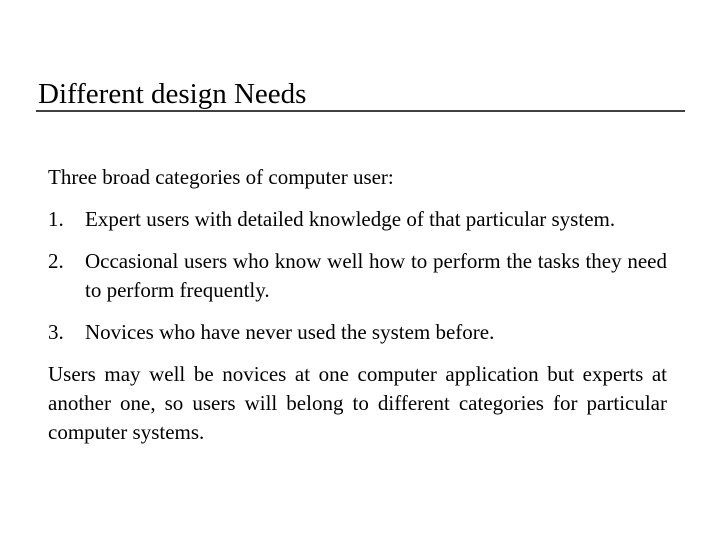  Describe the element at coordinates (221, 177) in the screenshot. I see `intro-text: Three broad categories of computer user:` at that location.